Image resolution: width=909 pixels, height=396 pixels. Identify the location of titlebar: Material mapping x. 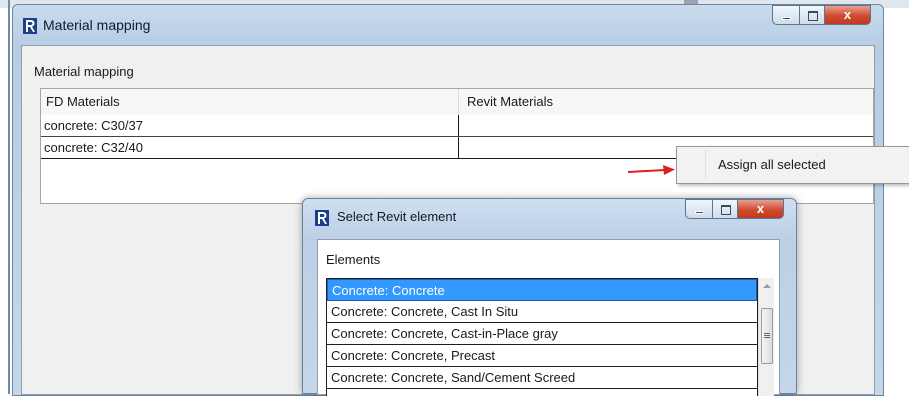
(448, 25).